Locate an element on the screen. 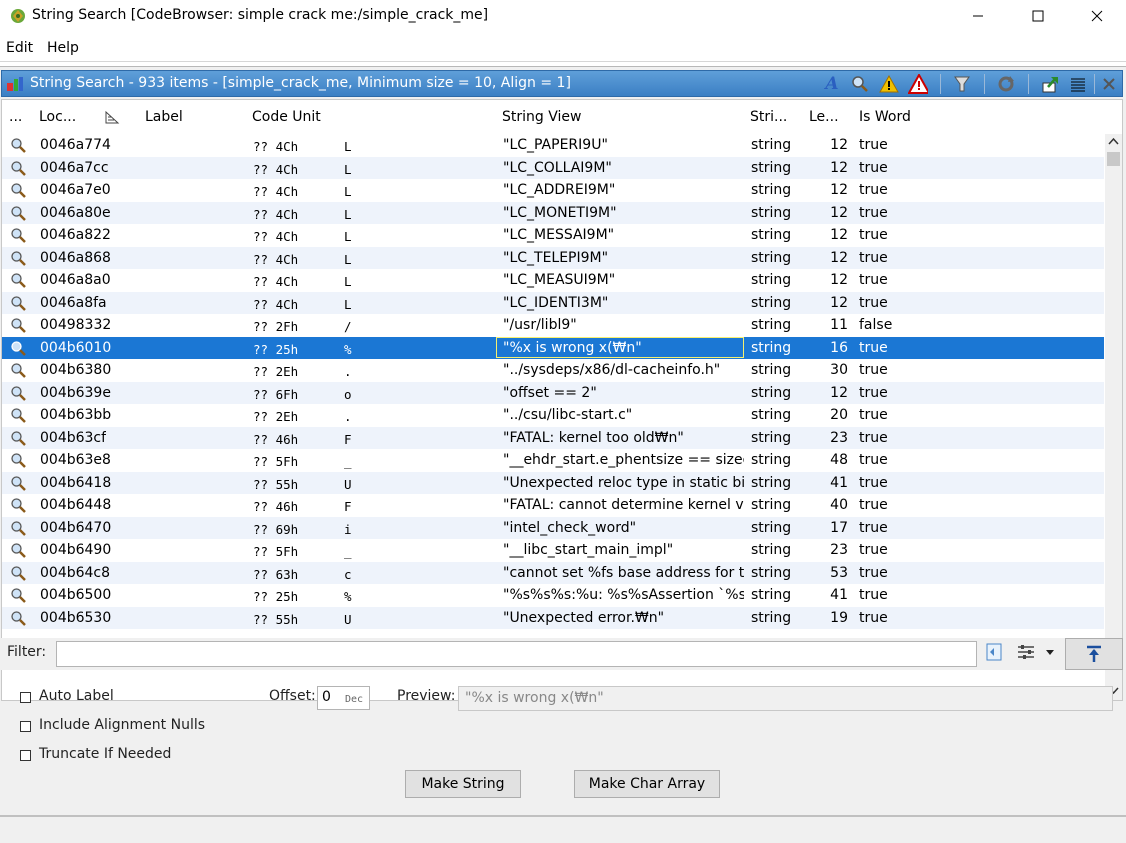  preview-field: "%x is wrong x(₩n" is located at coordinates (785, 698).